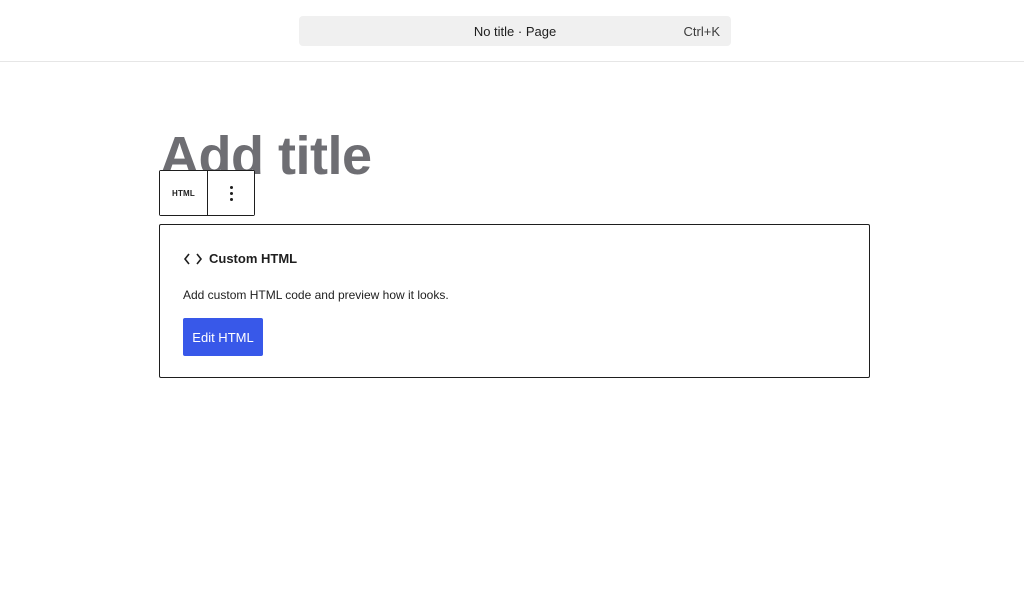 This screenshot has height=614, width=1024. Describe the element at coordinates (253, 258) in the screenshot. I see `block-name: Custom HTML` at that location.